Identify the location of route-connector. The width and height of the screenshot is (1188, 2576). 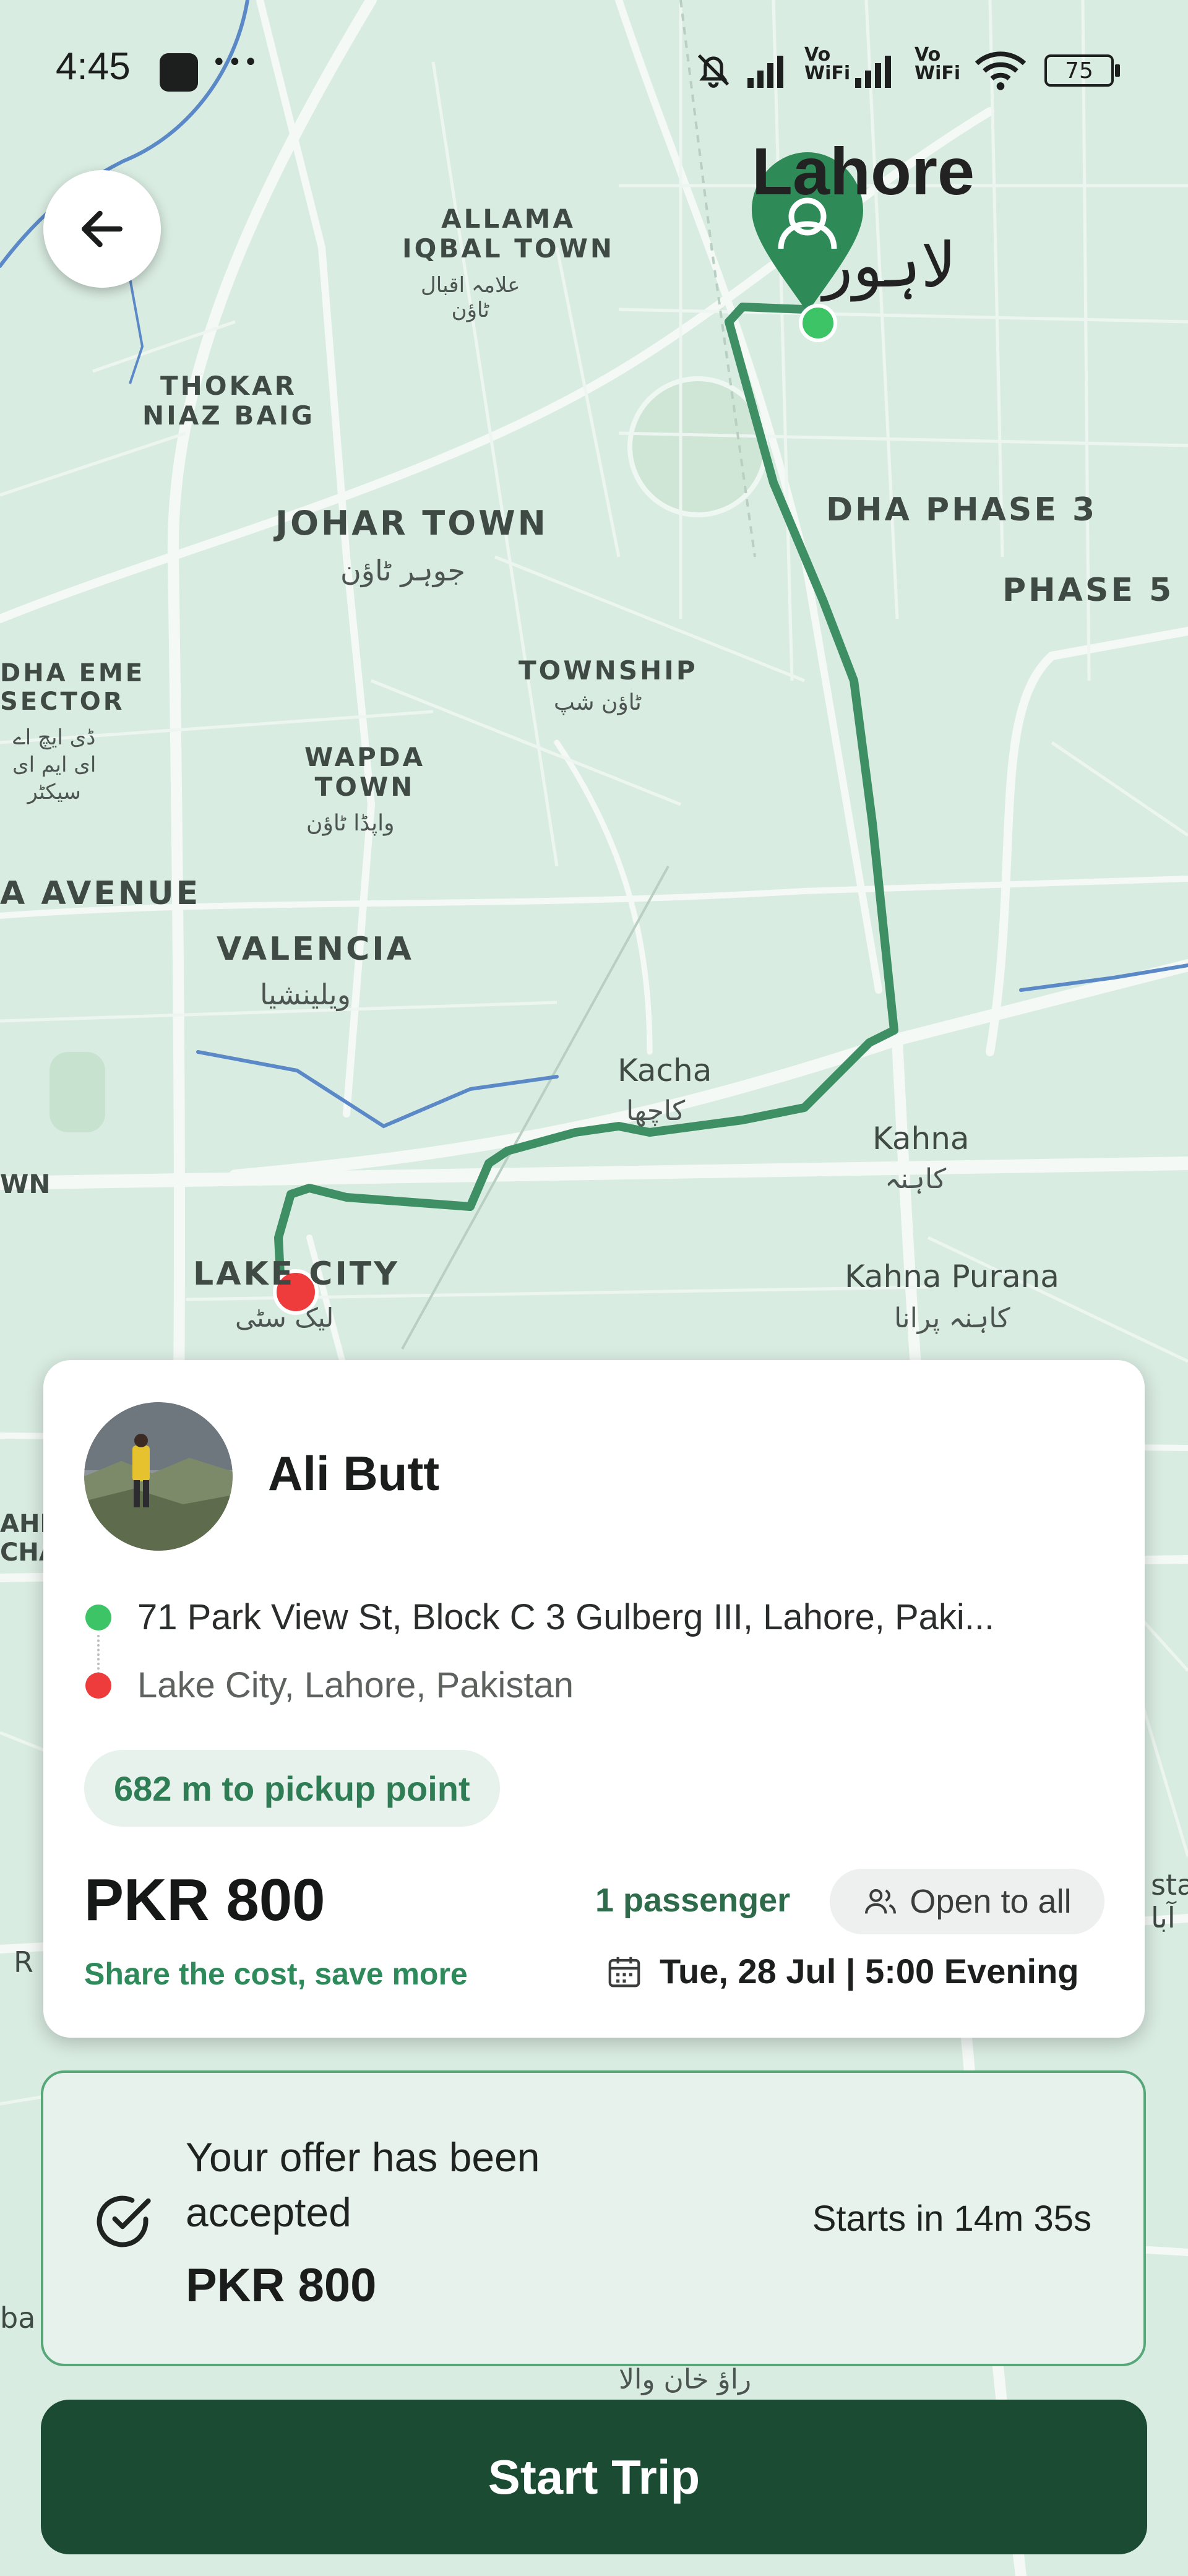
(98, 1654).